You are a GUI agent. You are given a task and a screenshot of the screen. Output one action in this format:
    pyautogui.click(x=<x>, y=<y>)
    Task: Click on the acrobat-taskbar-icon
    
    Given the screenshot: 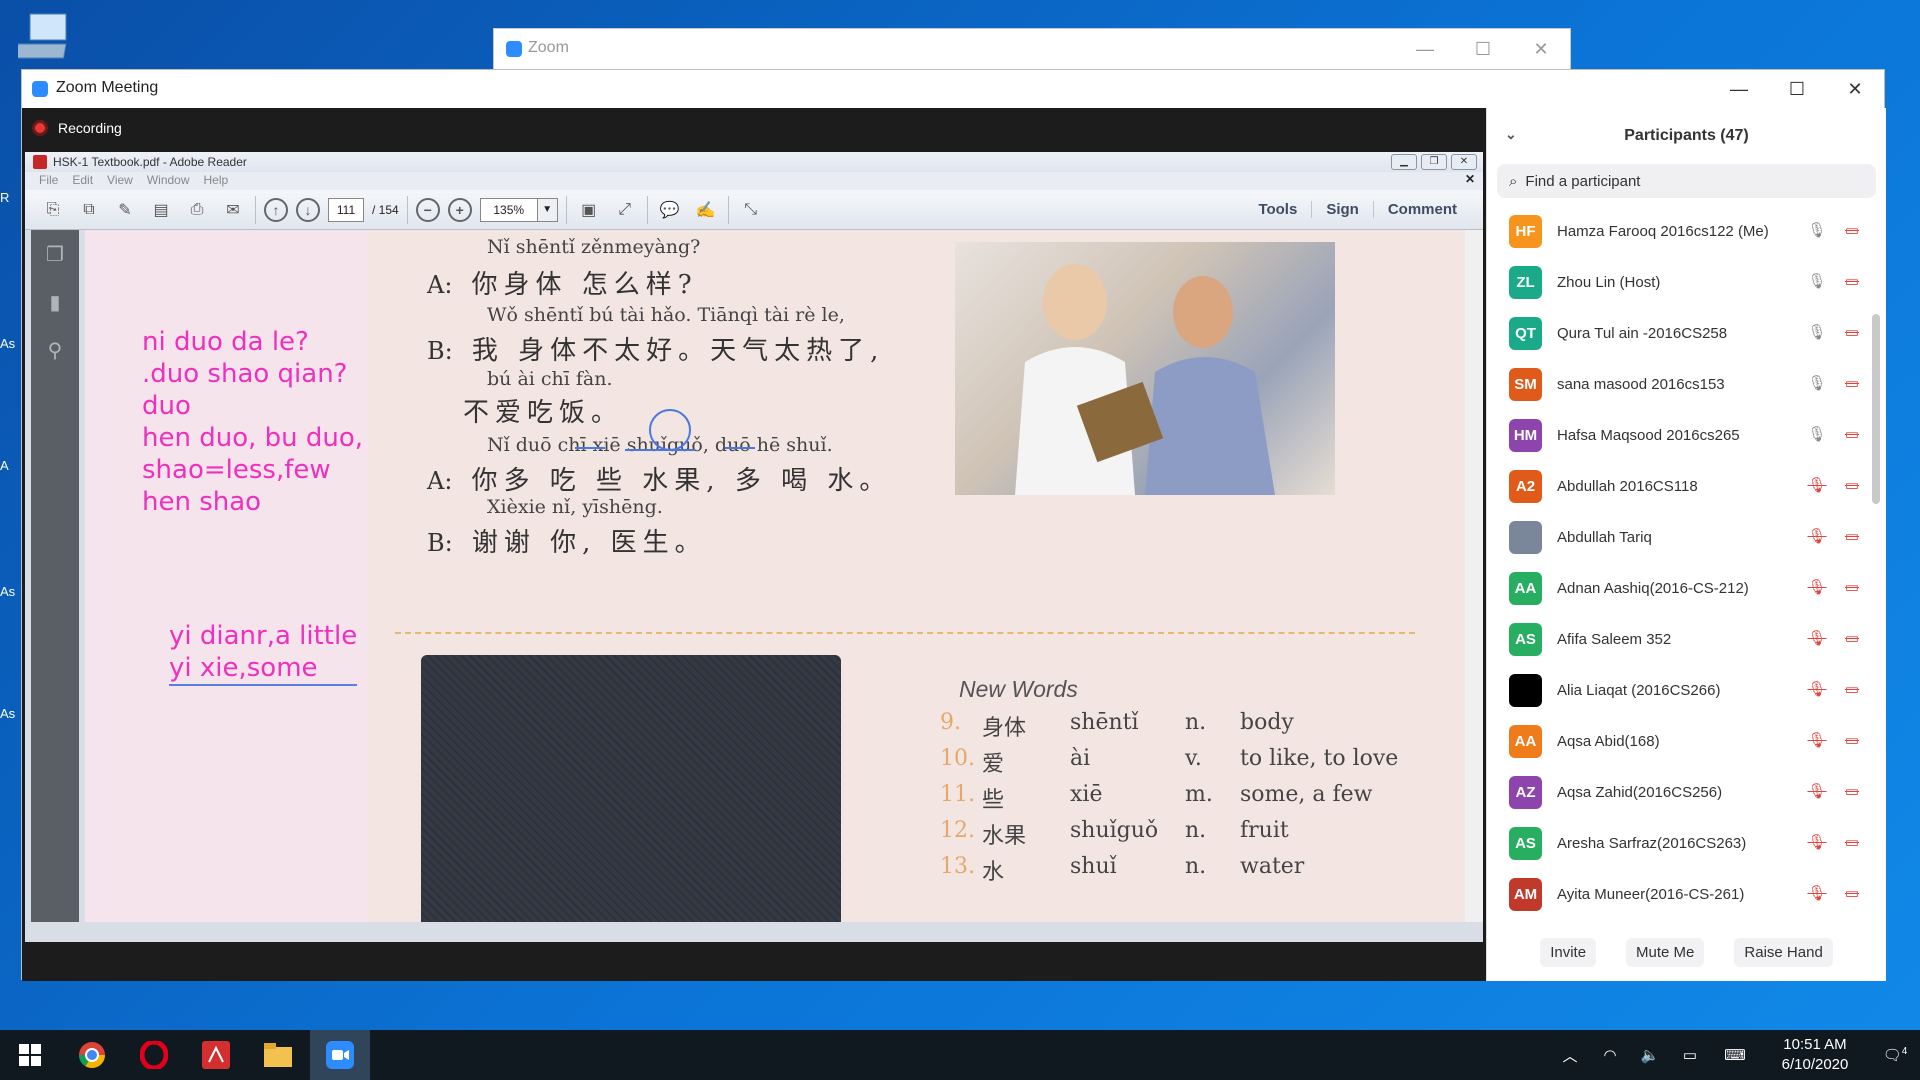 What is the action you would take?
    pyautogui.click(x=216, y=1055)
    